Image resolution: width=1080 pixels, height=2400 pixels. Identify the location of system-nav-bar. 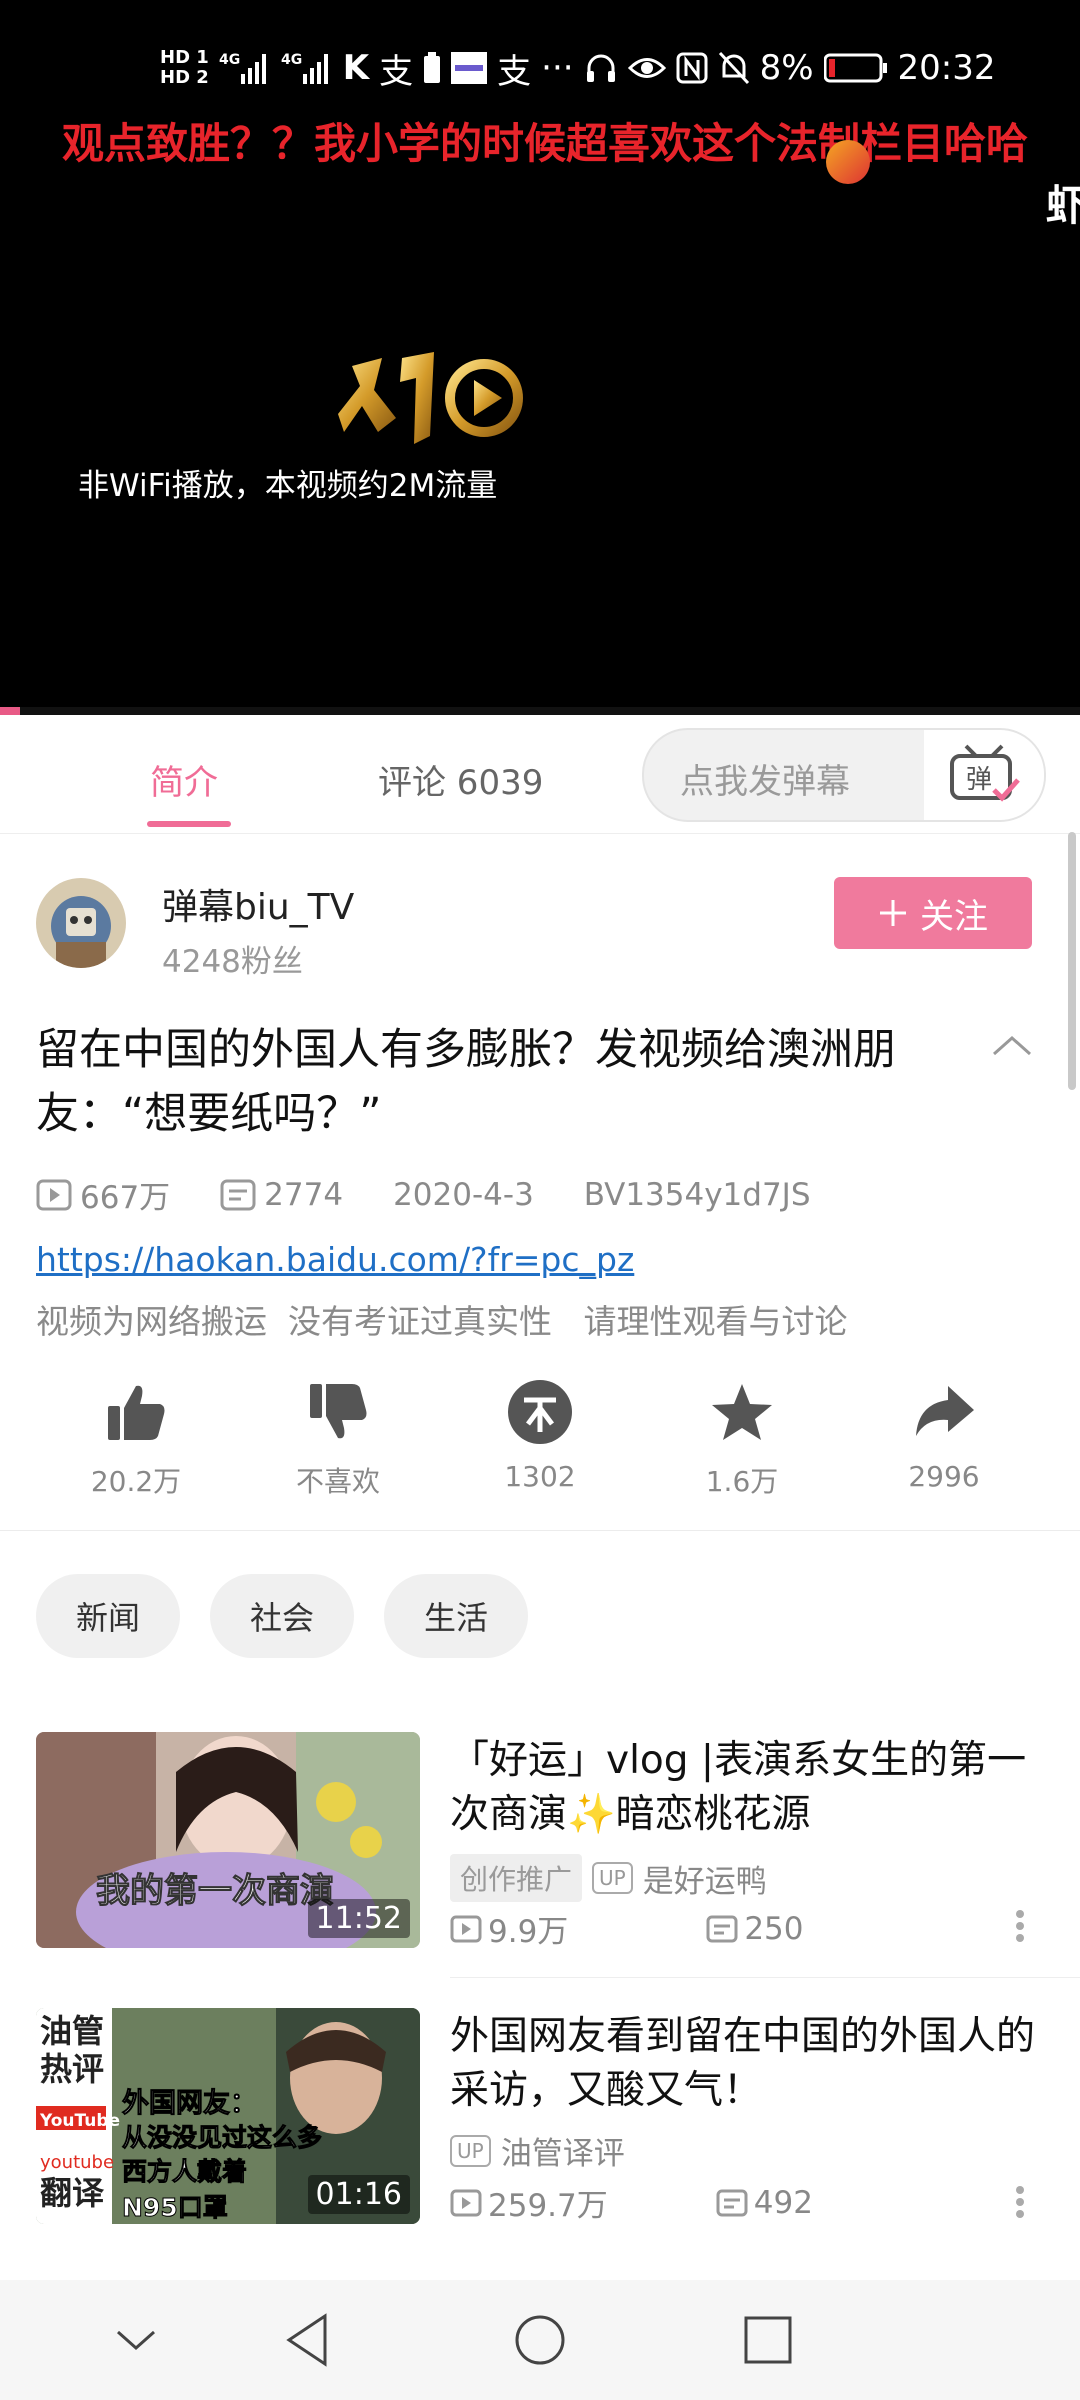
(540, 2340).